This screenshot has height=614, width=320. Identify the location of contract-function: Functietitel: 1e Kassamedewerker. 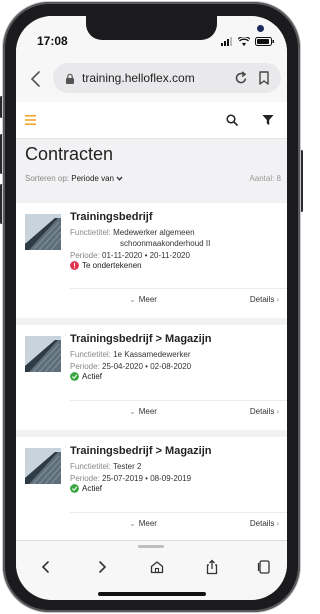
(130, 354).